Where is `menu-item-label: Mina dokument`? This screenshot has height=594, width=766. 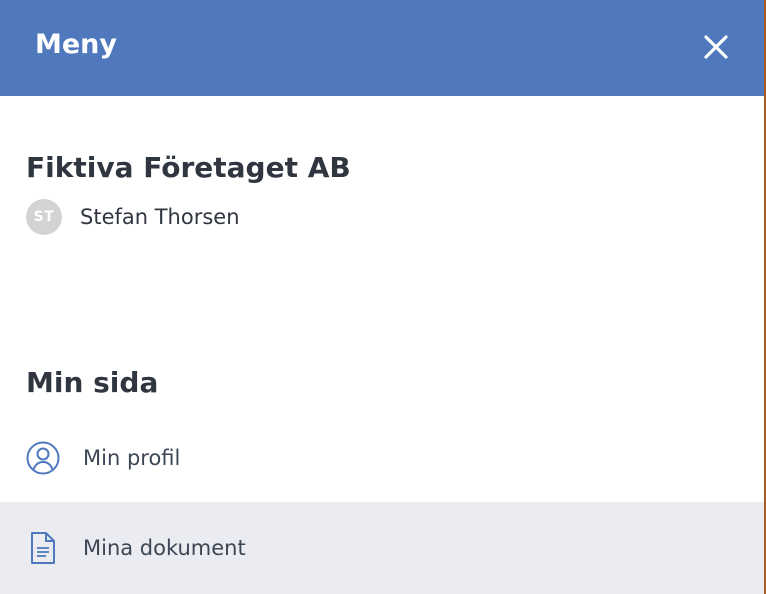 menu-item-label: Mina dokument is located at coordinates (164, 548).